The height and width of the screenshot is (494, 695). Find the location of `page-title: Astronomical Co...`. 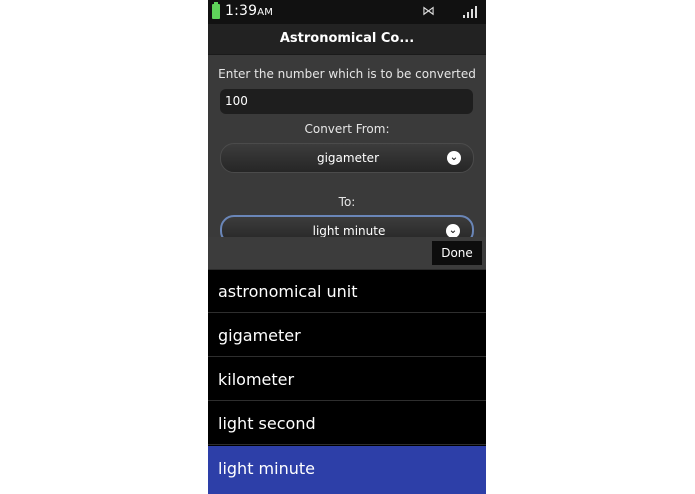

page-title: Astronomical Co... is located at coordinates (347, 38).